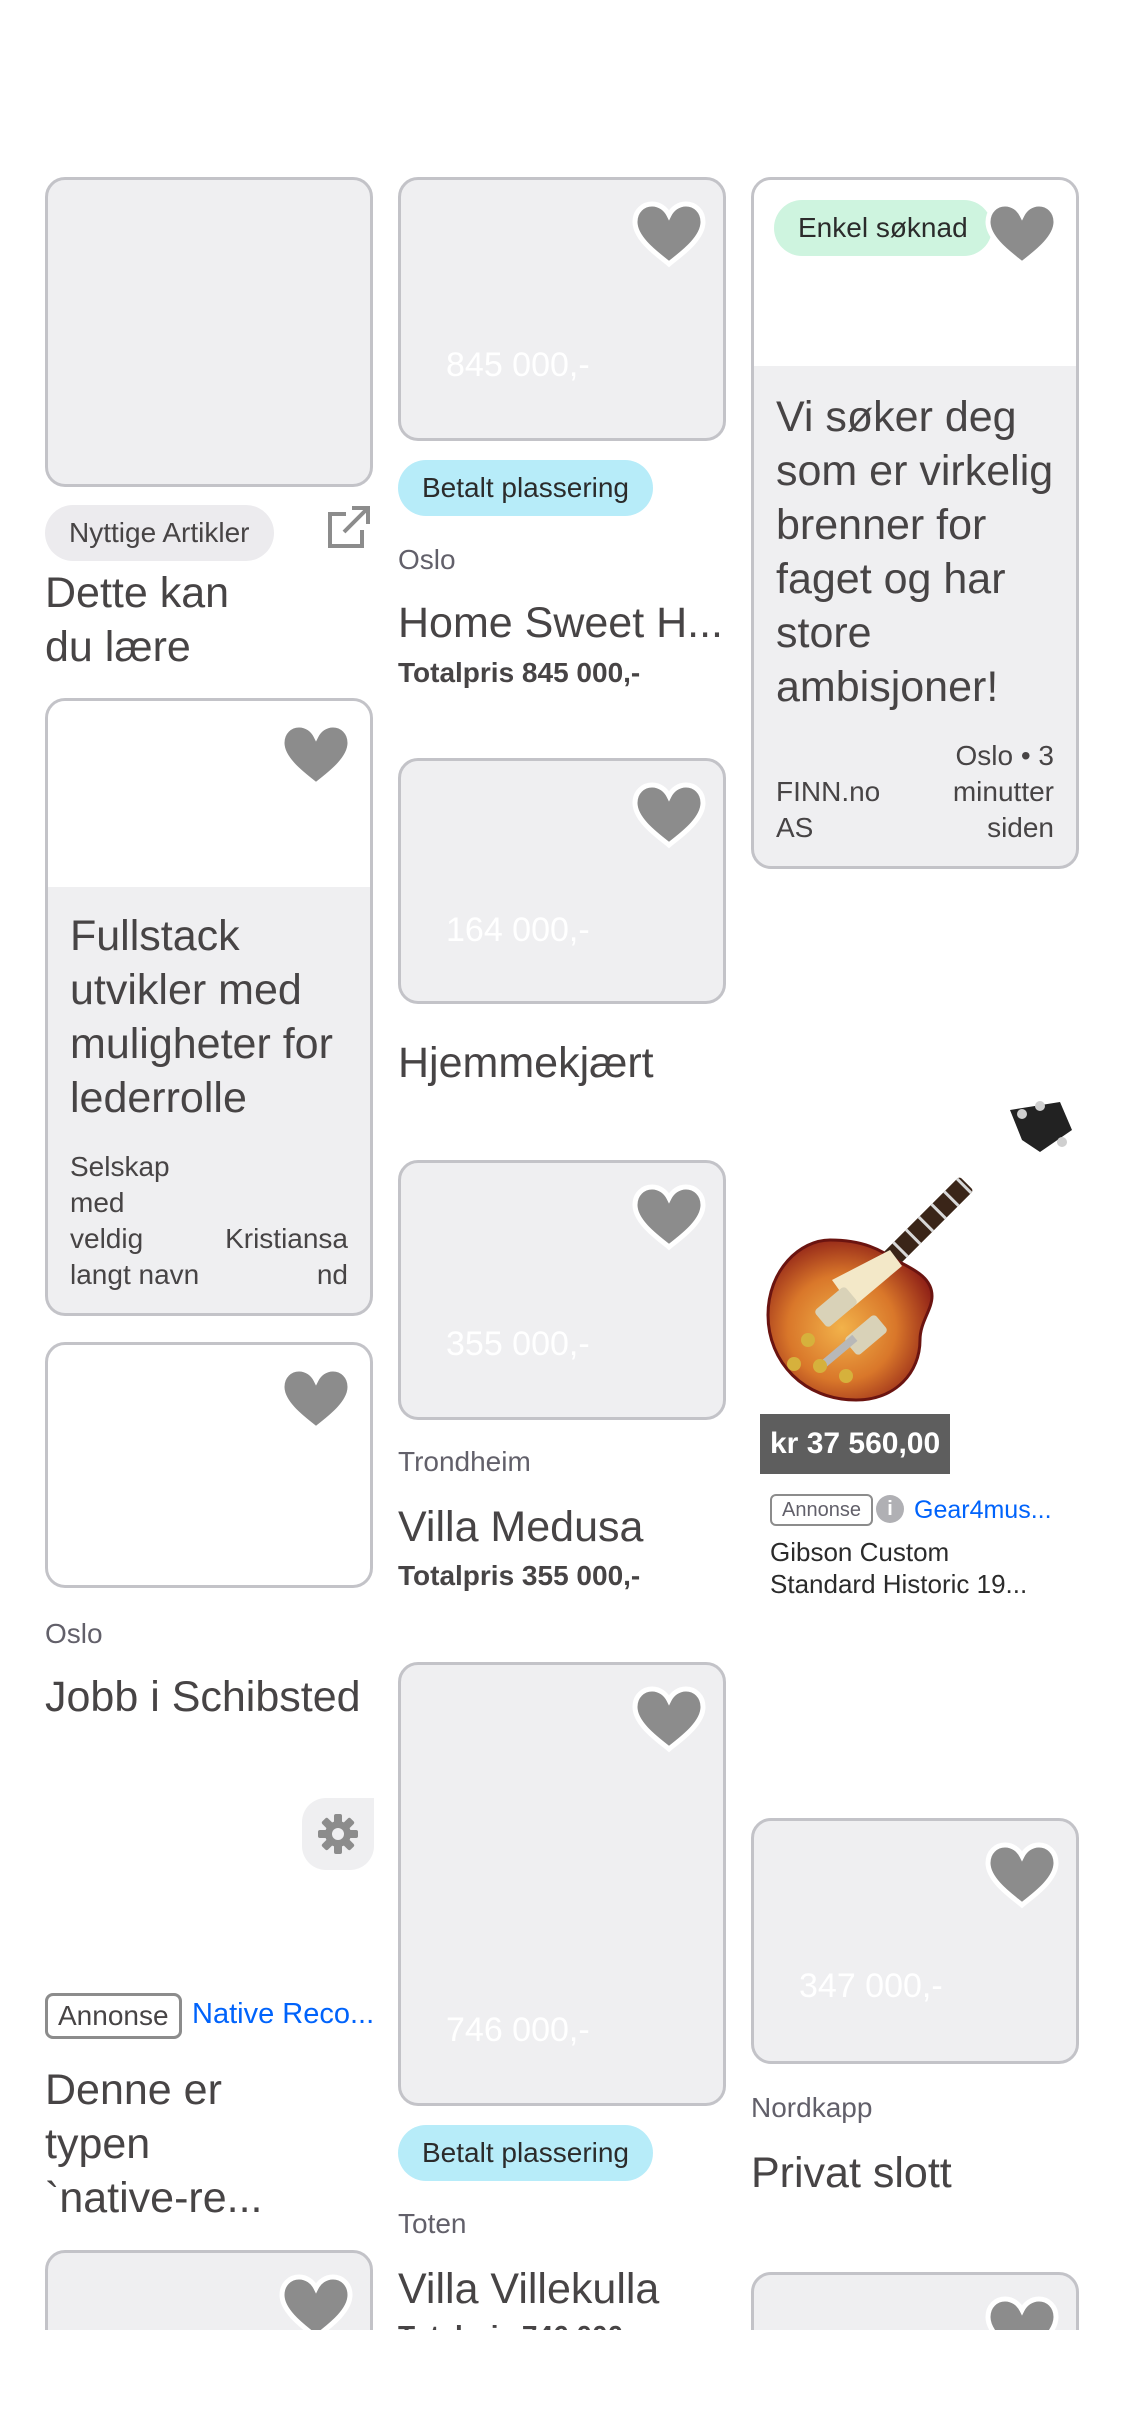  Describe the element at coordinates (916, 2173) in the screenshot. I see `item-title: Privat slott` at that location.